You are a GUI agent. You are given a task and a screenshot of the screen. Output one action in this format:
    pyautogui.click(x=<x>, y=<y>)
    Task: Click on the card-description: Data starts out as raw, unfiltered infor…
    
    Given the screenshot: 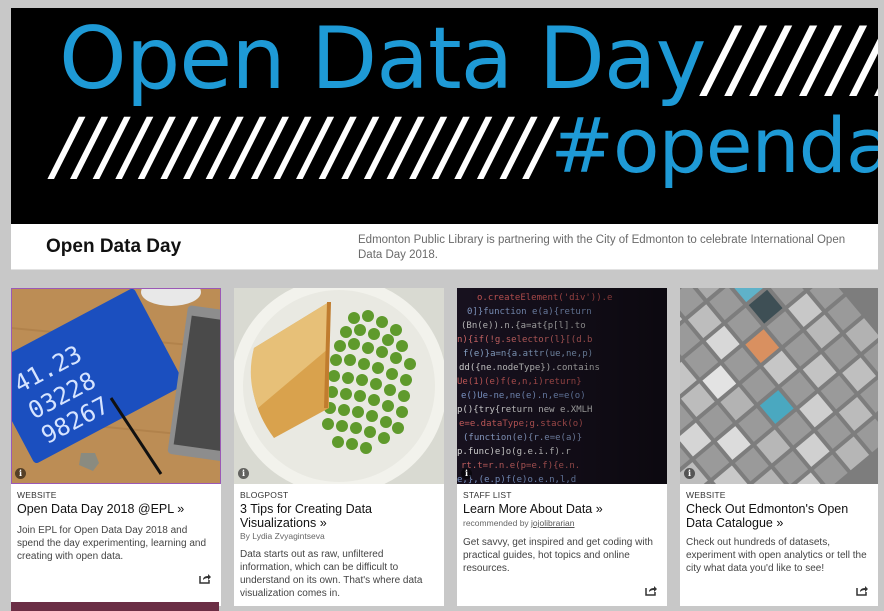 What is the action you would take?
    pyautogui.click(x=331, y=574)
    